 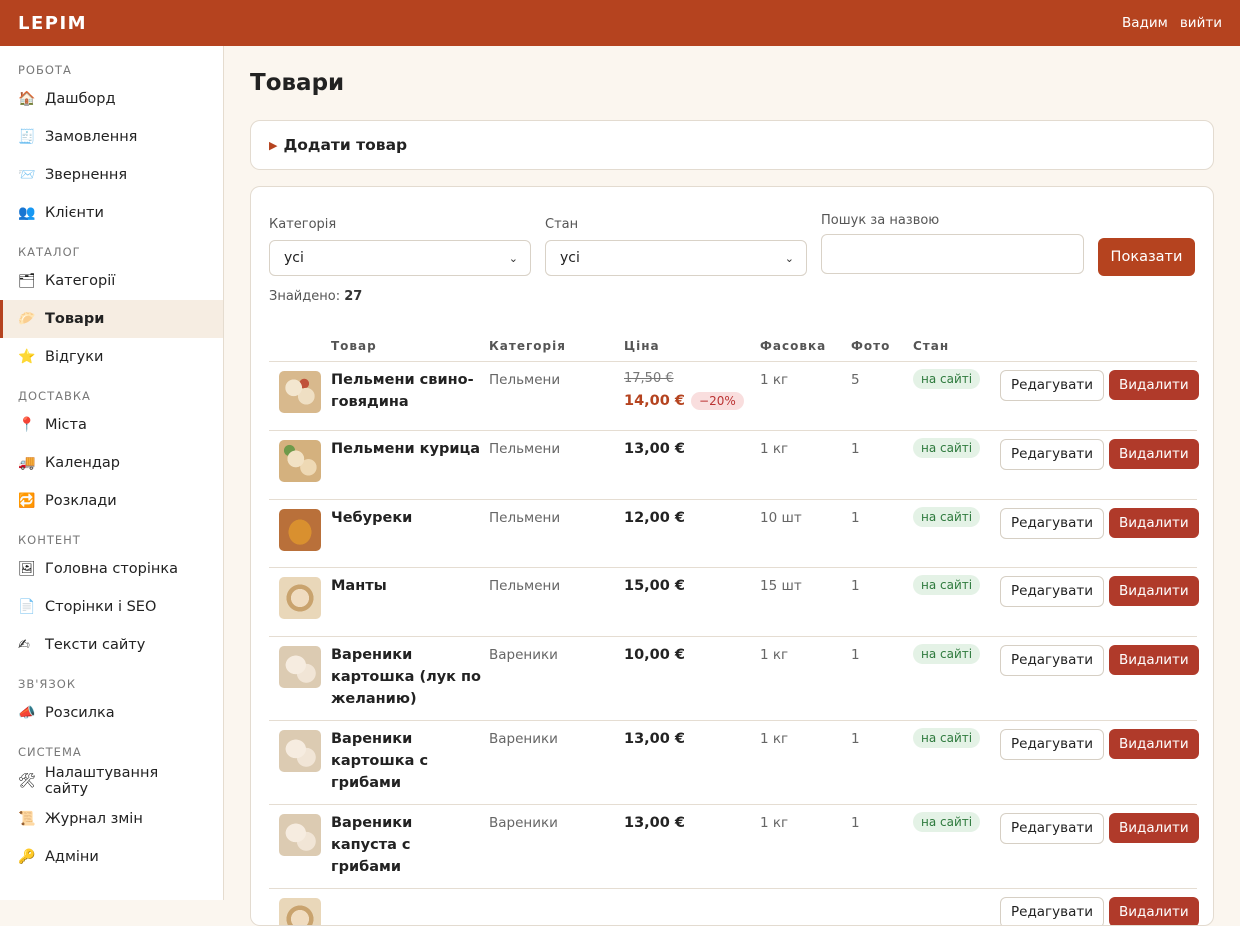 What do you see at coordinates (410, 533) in the screenshot?
I see `name-cell: Чебуреки` at bounding box center [410, 533].